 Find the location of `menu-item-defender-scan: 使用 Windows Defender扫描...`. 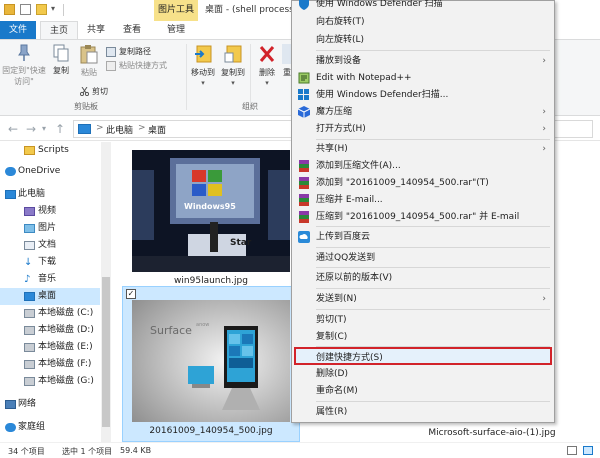

menu-item-defender-scan: 使用 Windows Defender扫描... is located at coordinates (423, 95).